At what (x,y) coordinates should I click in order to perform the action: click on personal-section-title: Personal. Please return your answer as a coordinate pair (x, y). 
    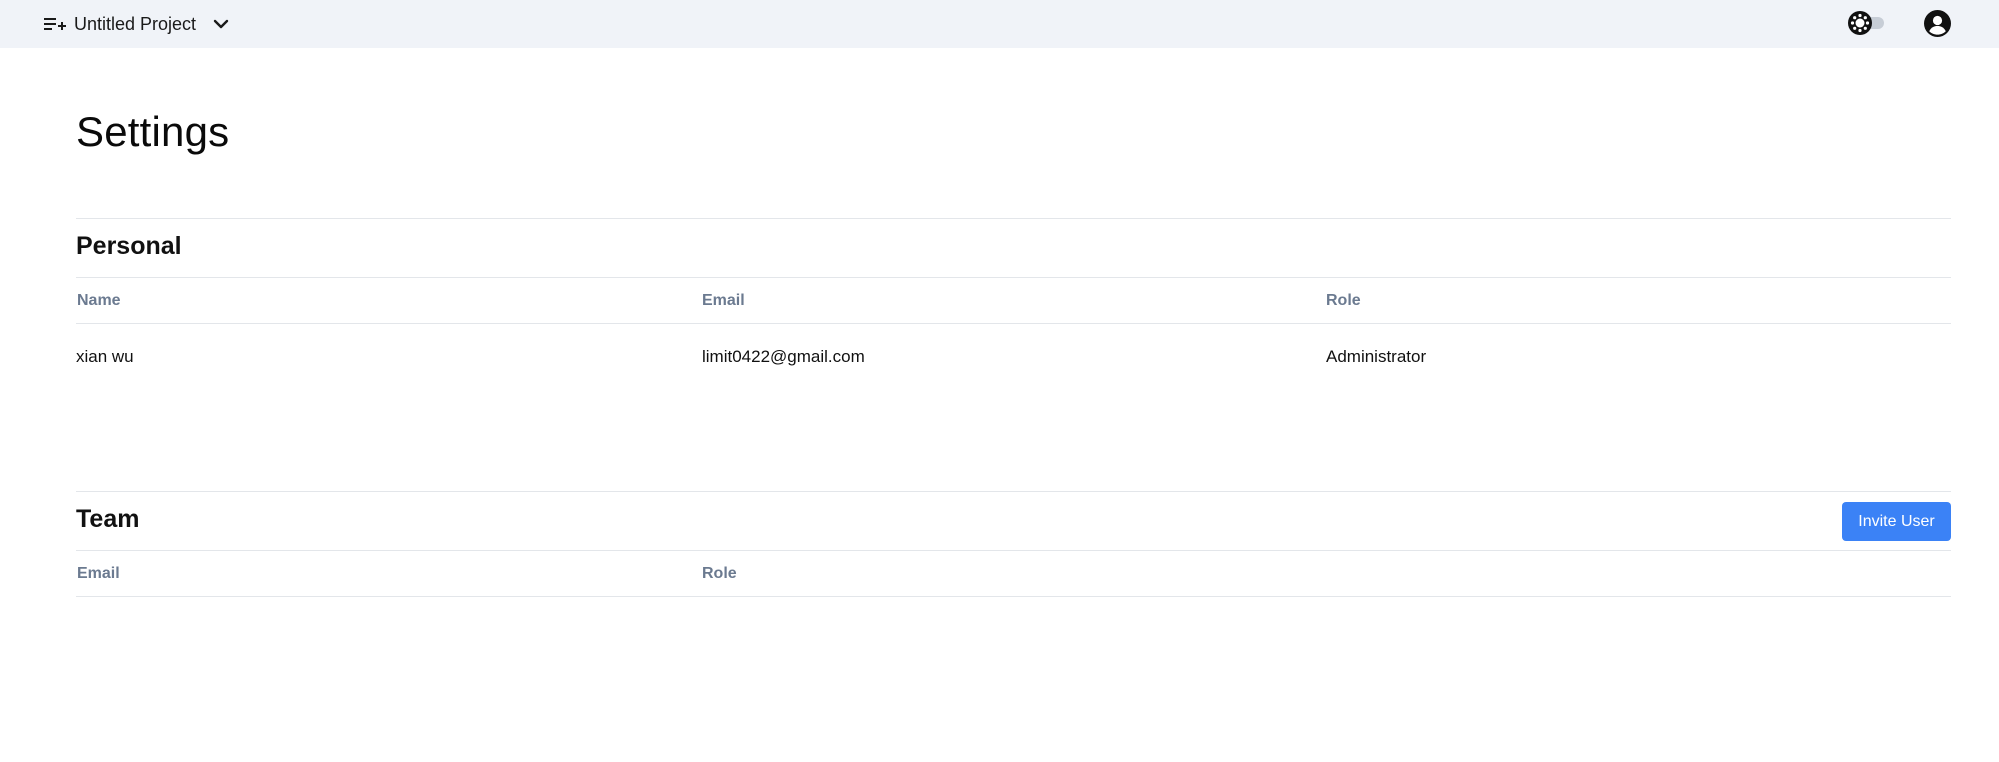
    Looking at the image, I should click on (129, 246).